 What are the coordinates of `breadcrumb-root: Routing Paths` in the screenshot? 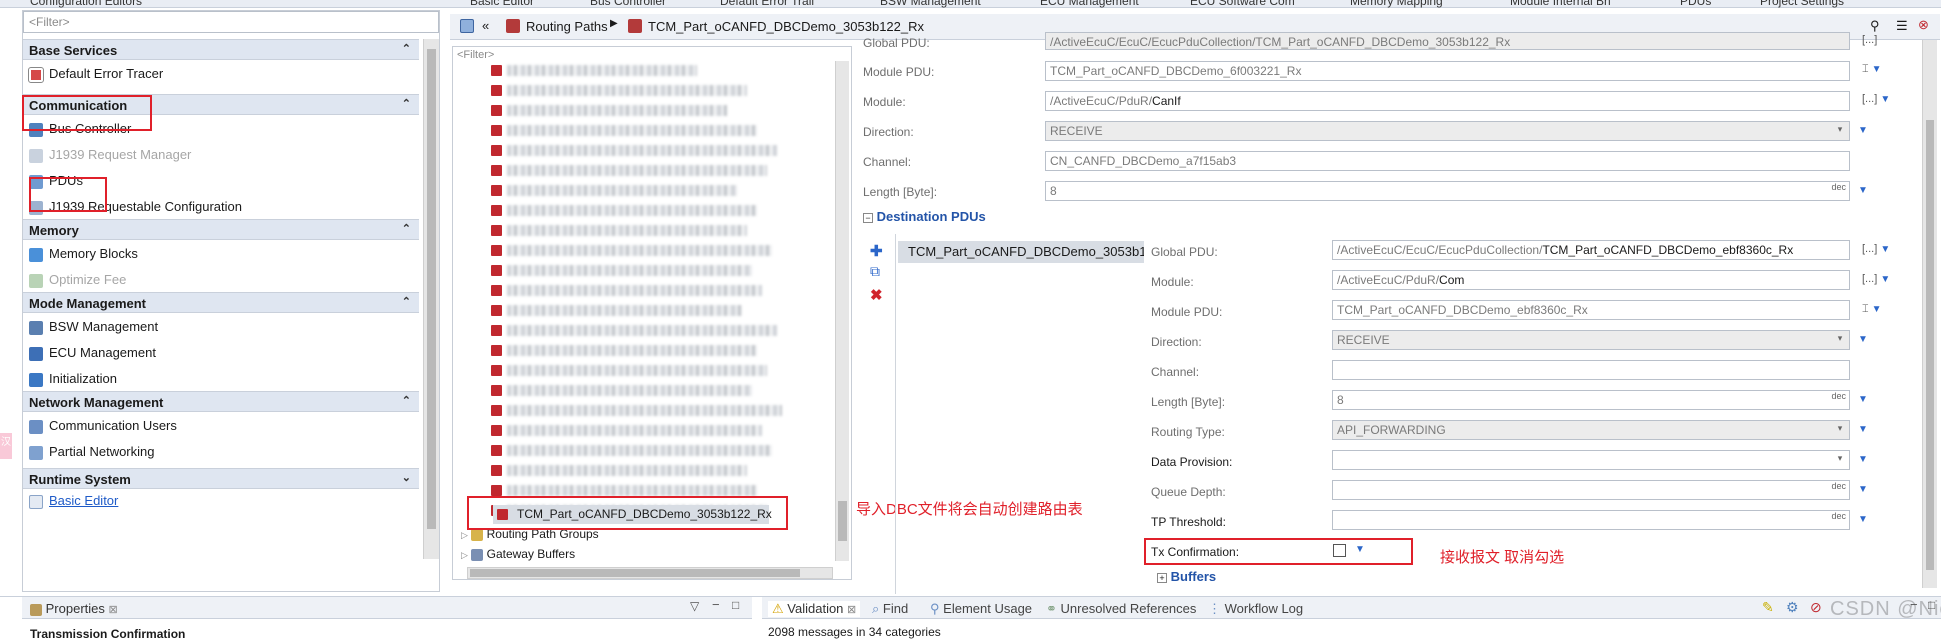 It's located at (567, 26).